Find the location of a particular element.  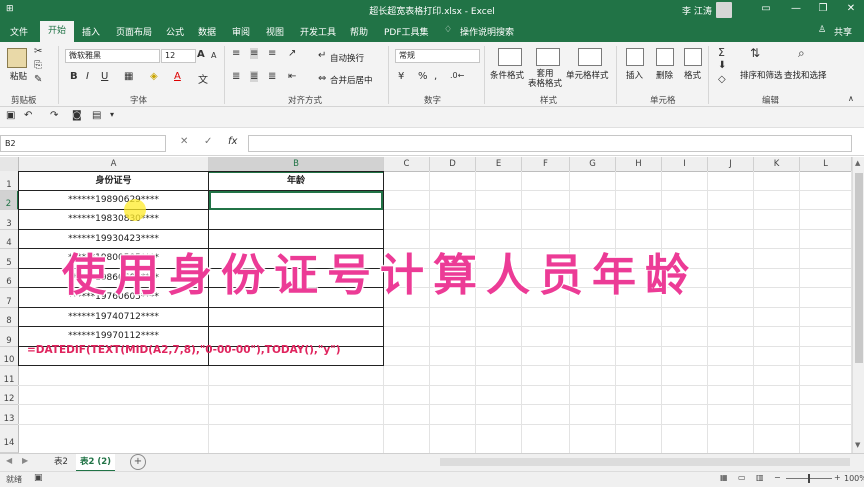

autosum-icon: Σ is located at coordinates (721, 52).